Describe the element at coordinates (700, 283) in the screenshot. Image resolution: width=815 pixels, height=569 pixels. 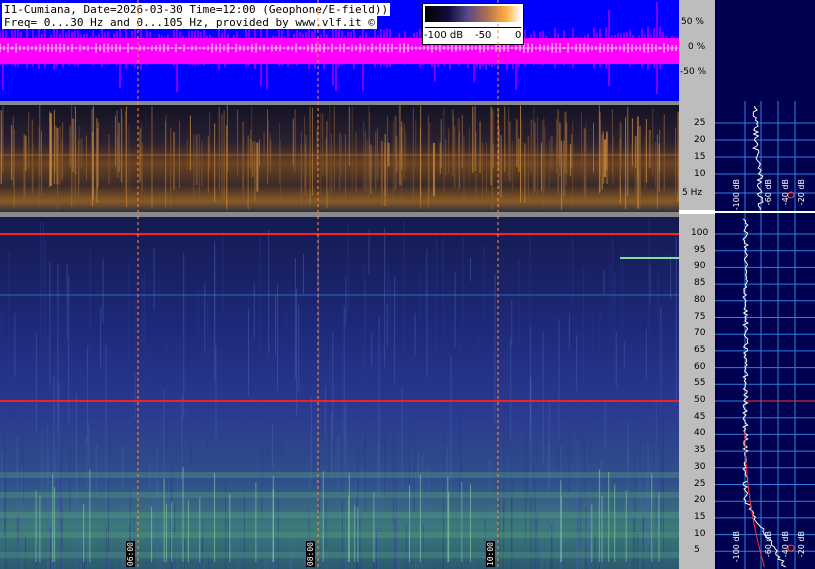
I see `mainfreq-tick-label: 85` at that location.